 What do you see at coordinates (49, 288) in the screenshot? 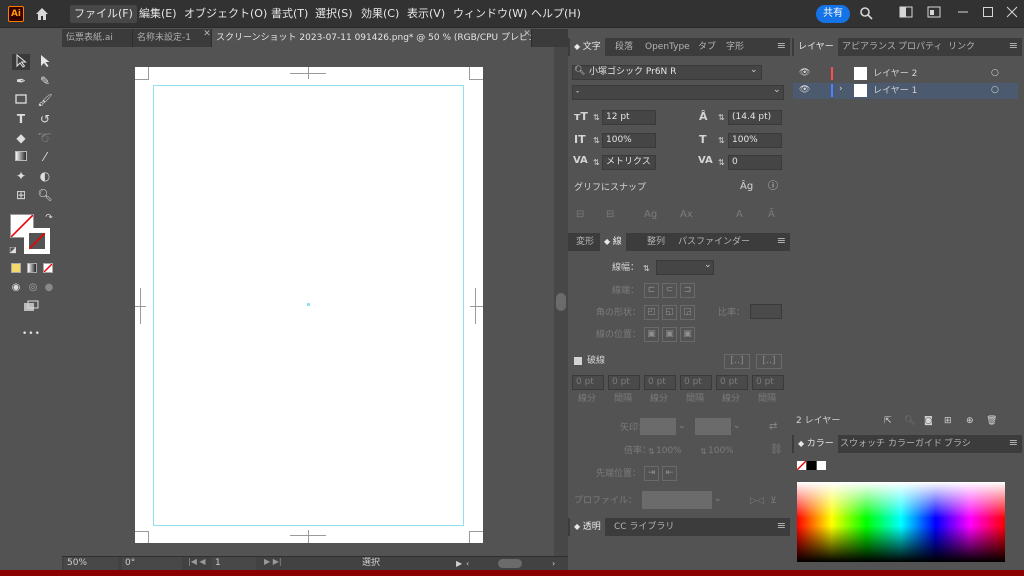
I see `draw-inside-icon: ●` at bounding box center [49, 288].